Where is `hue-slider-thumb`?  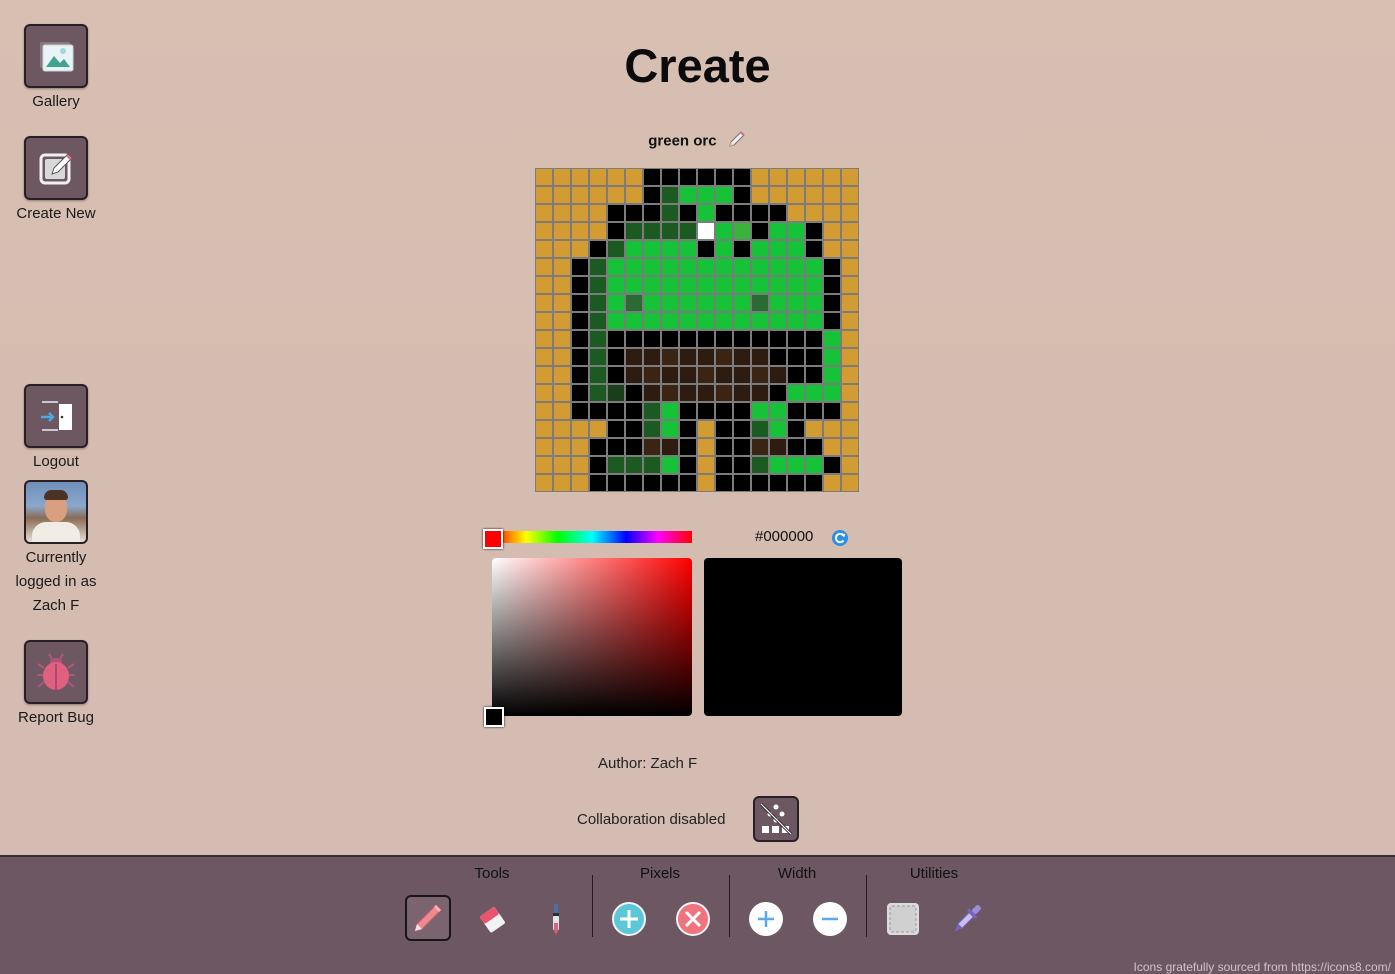
hue-slider-thumb is located at coordinates (493, 539).